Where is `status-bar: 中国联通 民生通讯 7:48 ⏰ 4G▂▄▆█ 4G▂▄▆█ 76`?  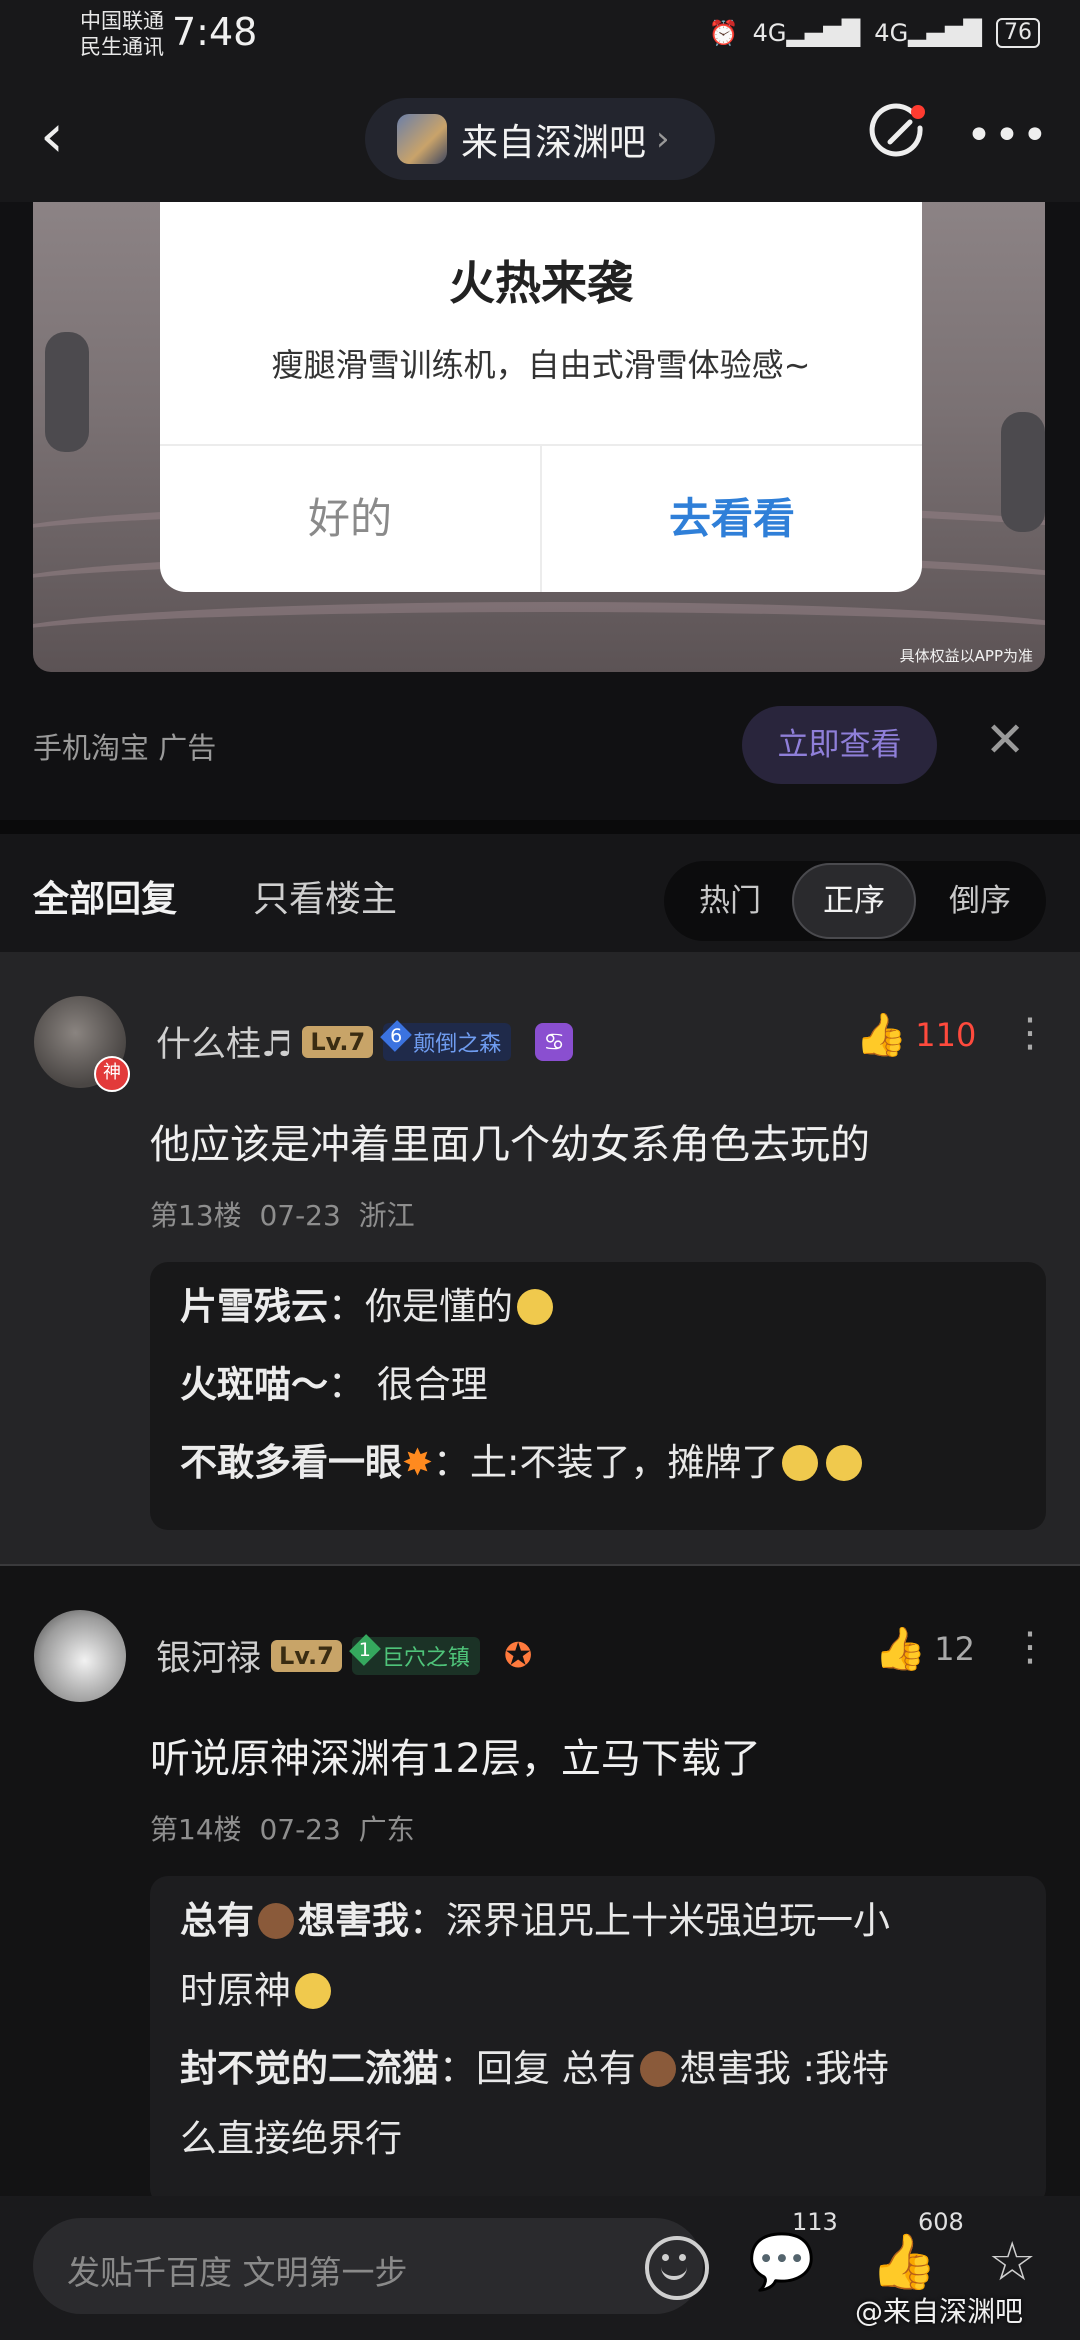 status-bar: 中国联通 民生通讯 7:48 ⏰ 4G▂▄▆█ 4G▂▄▆█ 76 is located at coordinates (540, 40).